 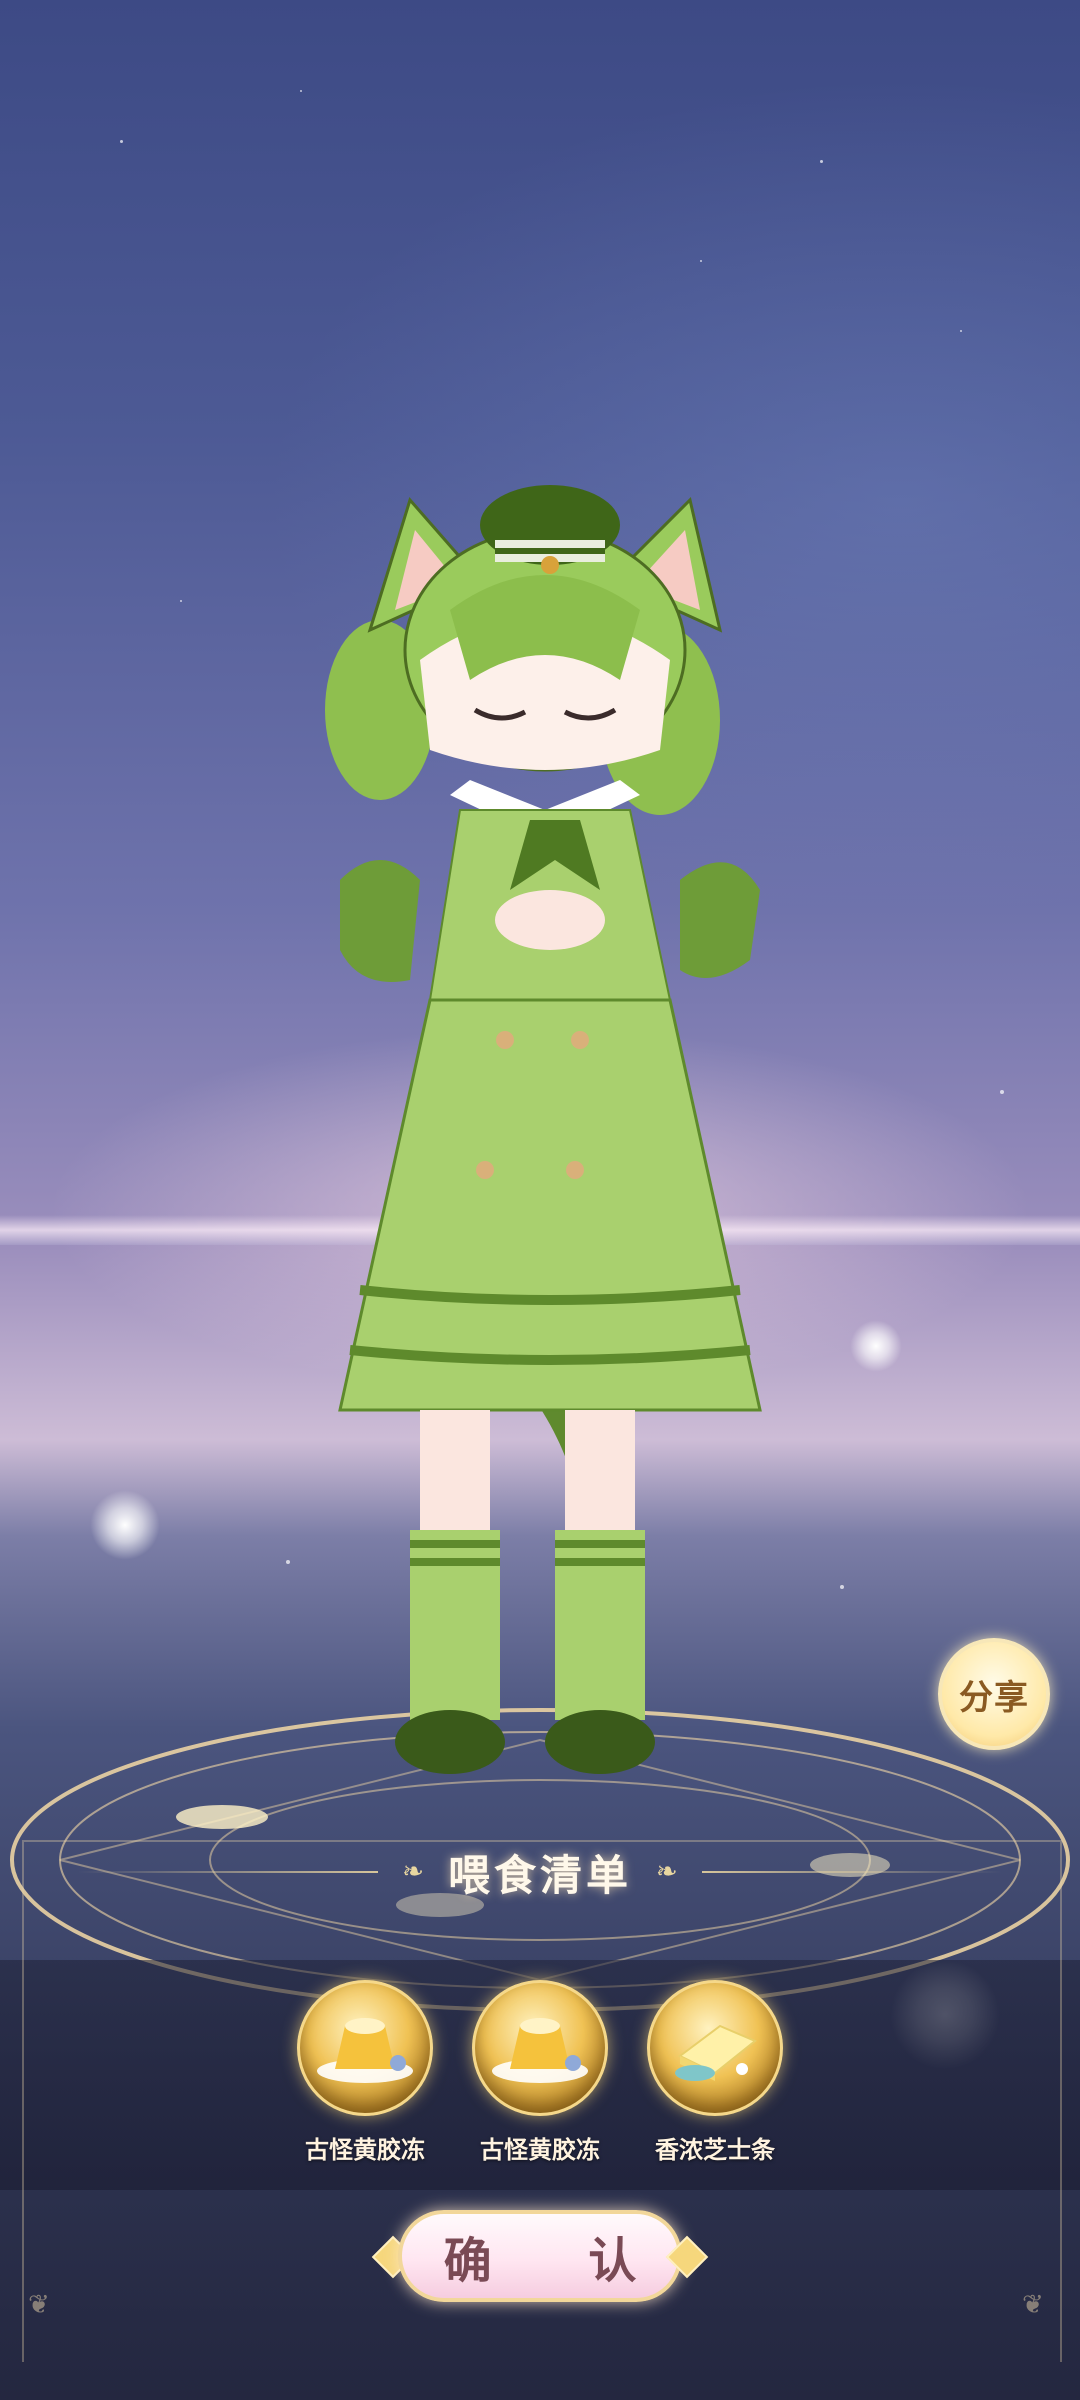 I want to click on confirm-button-wrap: 确 认, so click(x=540, y=2258).